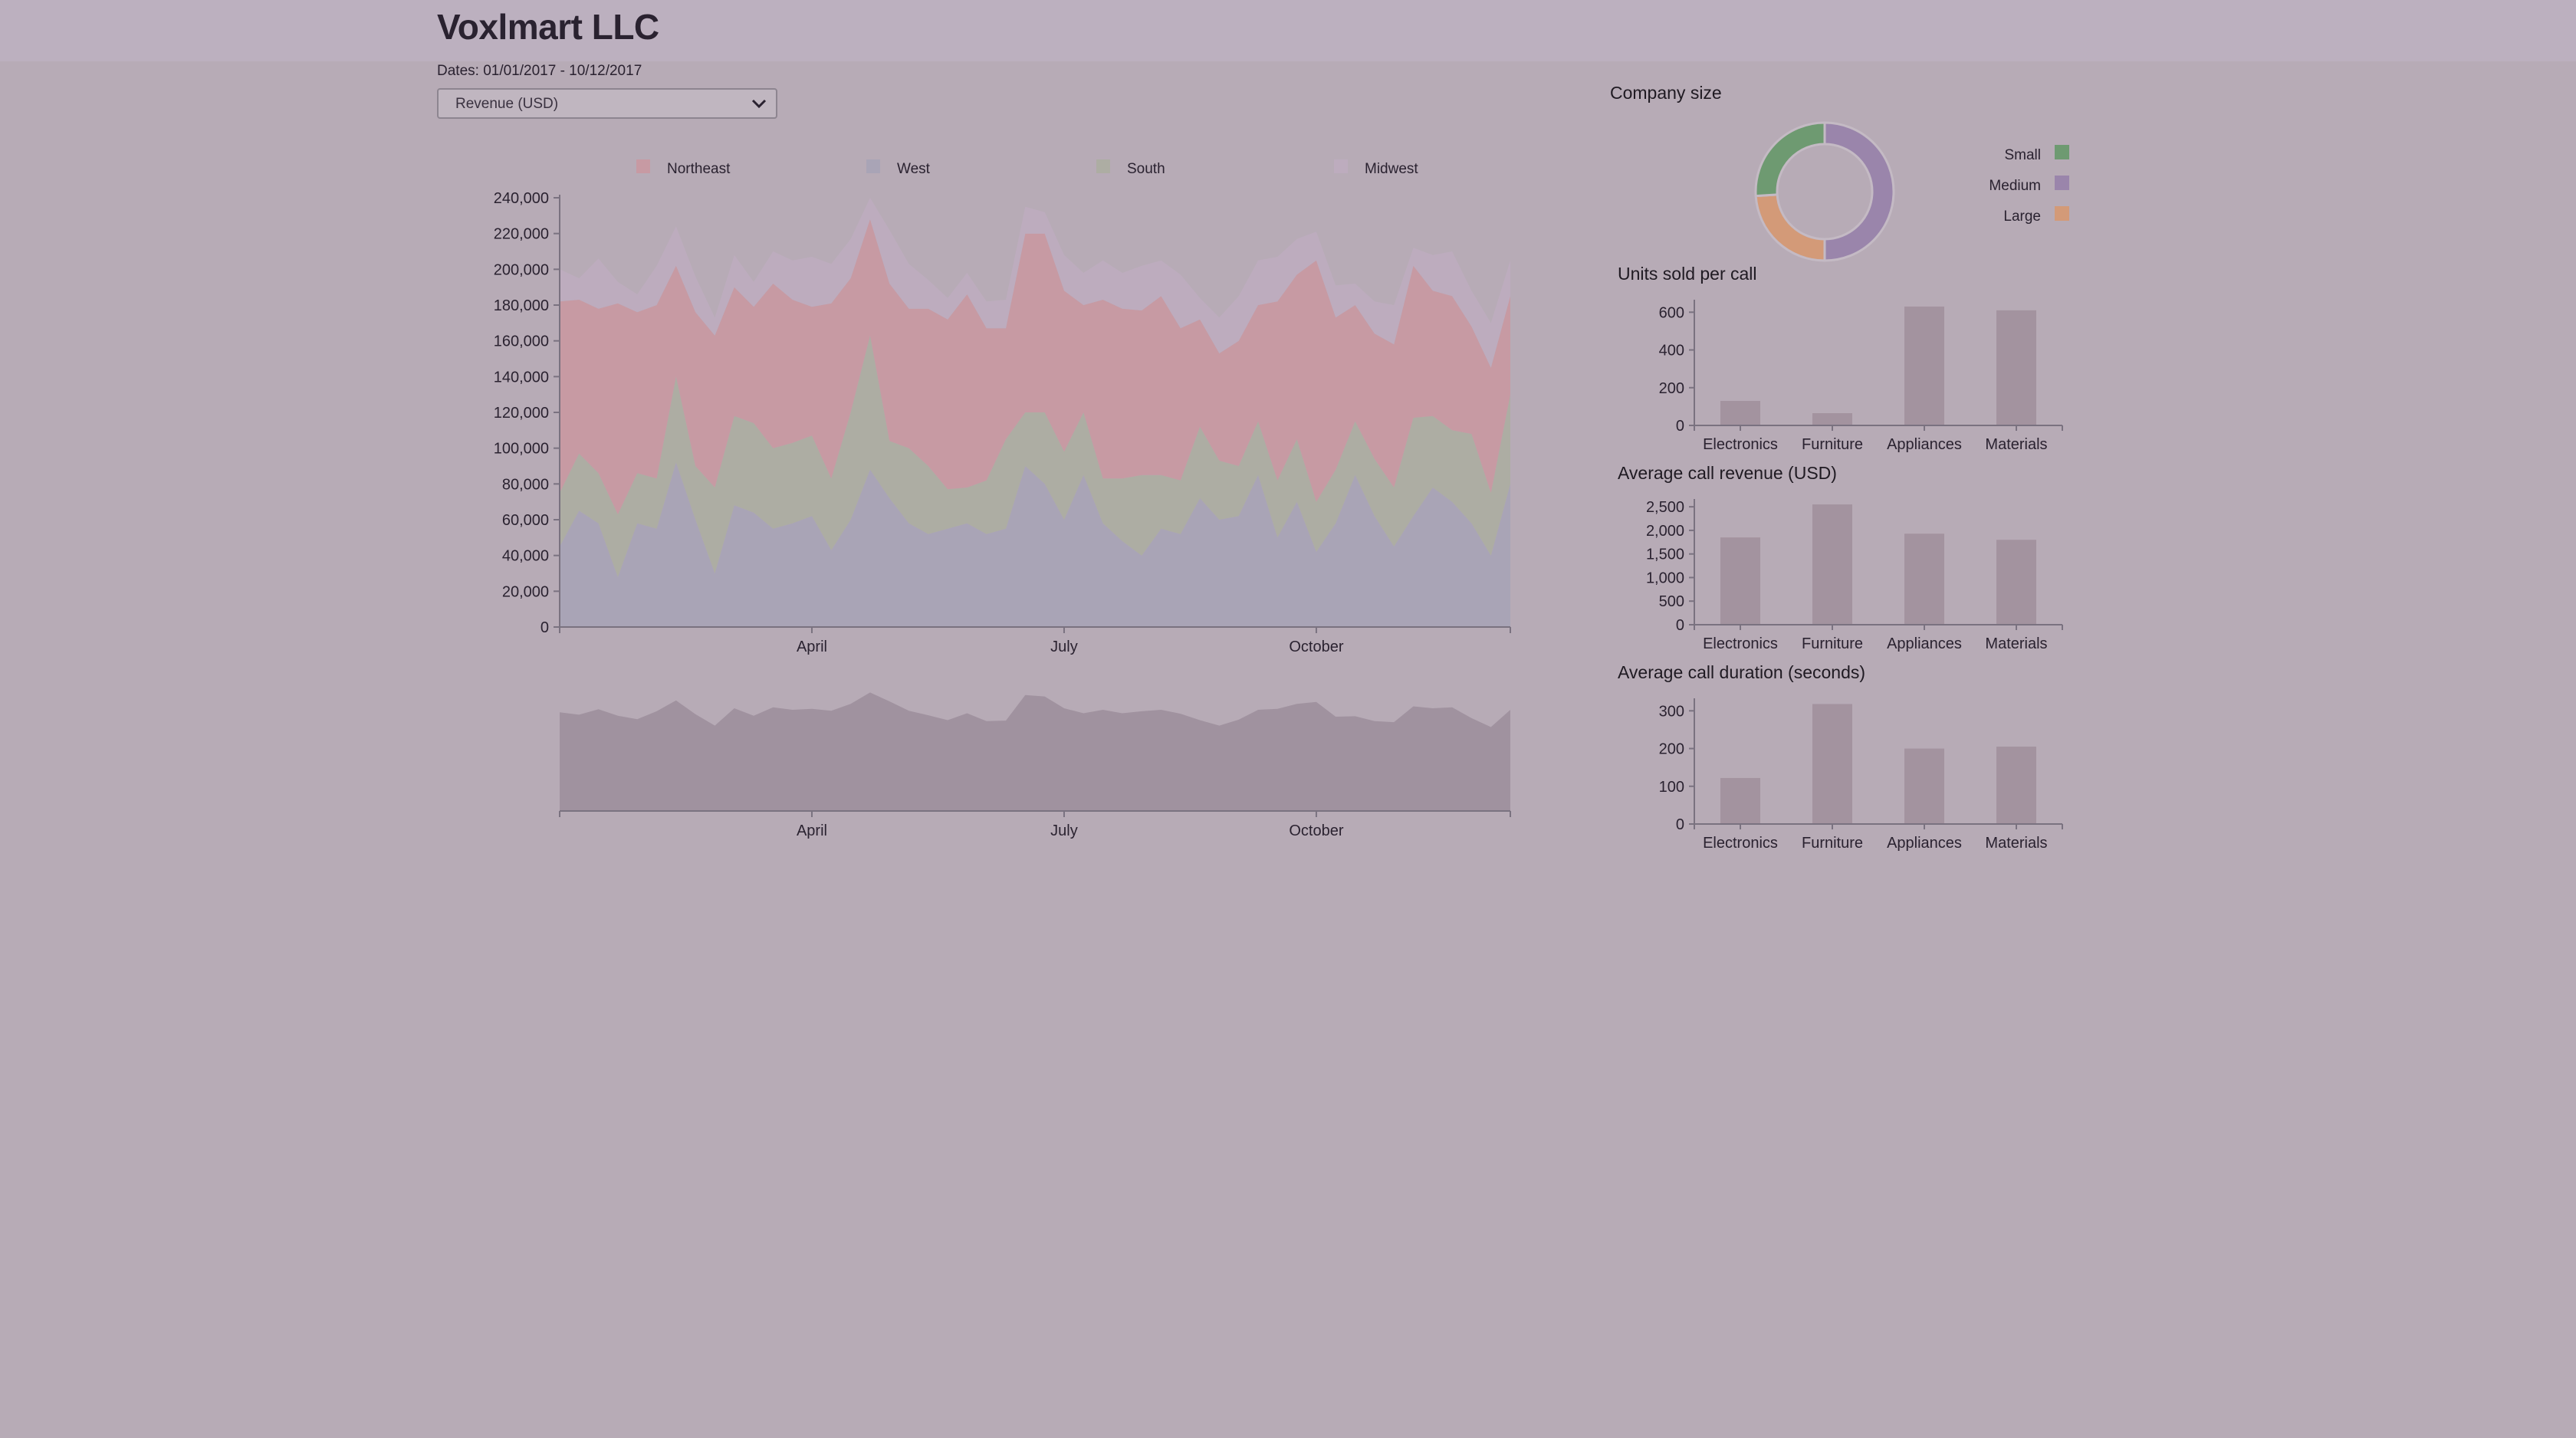  I want to click on brush-overview, so click(1035, 751).